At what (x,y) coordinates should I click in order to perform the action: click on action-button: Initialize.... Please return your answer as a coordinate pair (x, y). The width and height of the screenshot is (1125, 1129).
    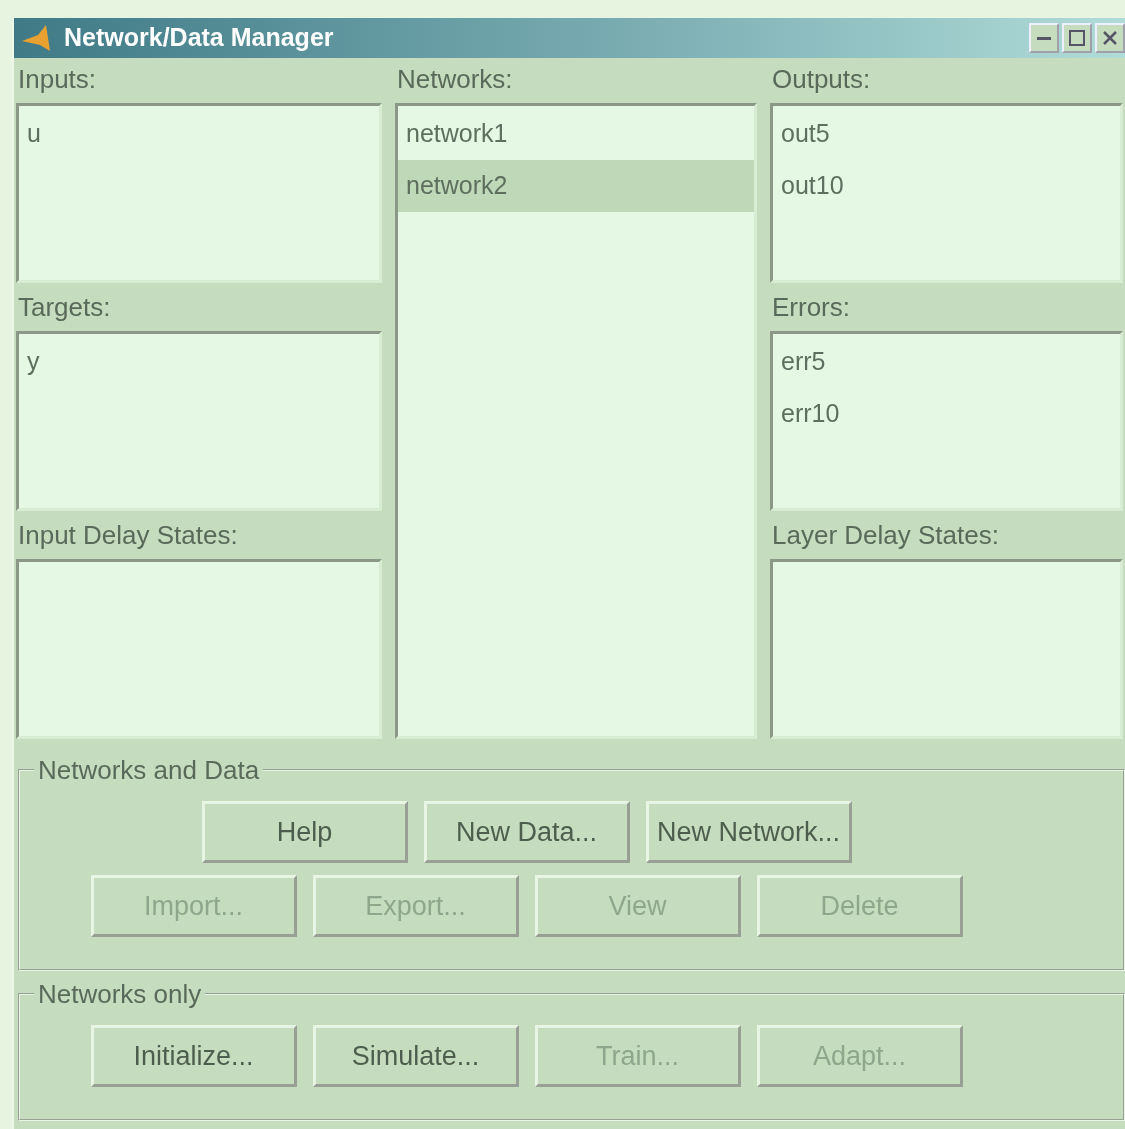
    Looking at the image, I should click on (193, 1056).